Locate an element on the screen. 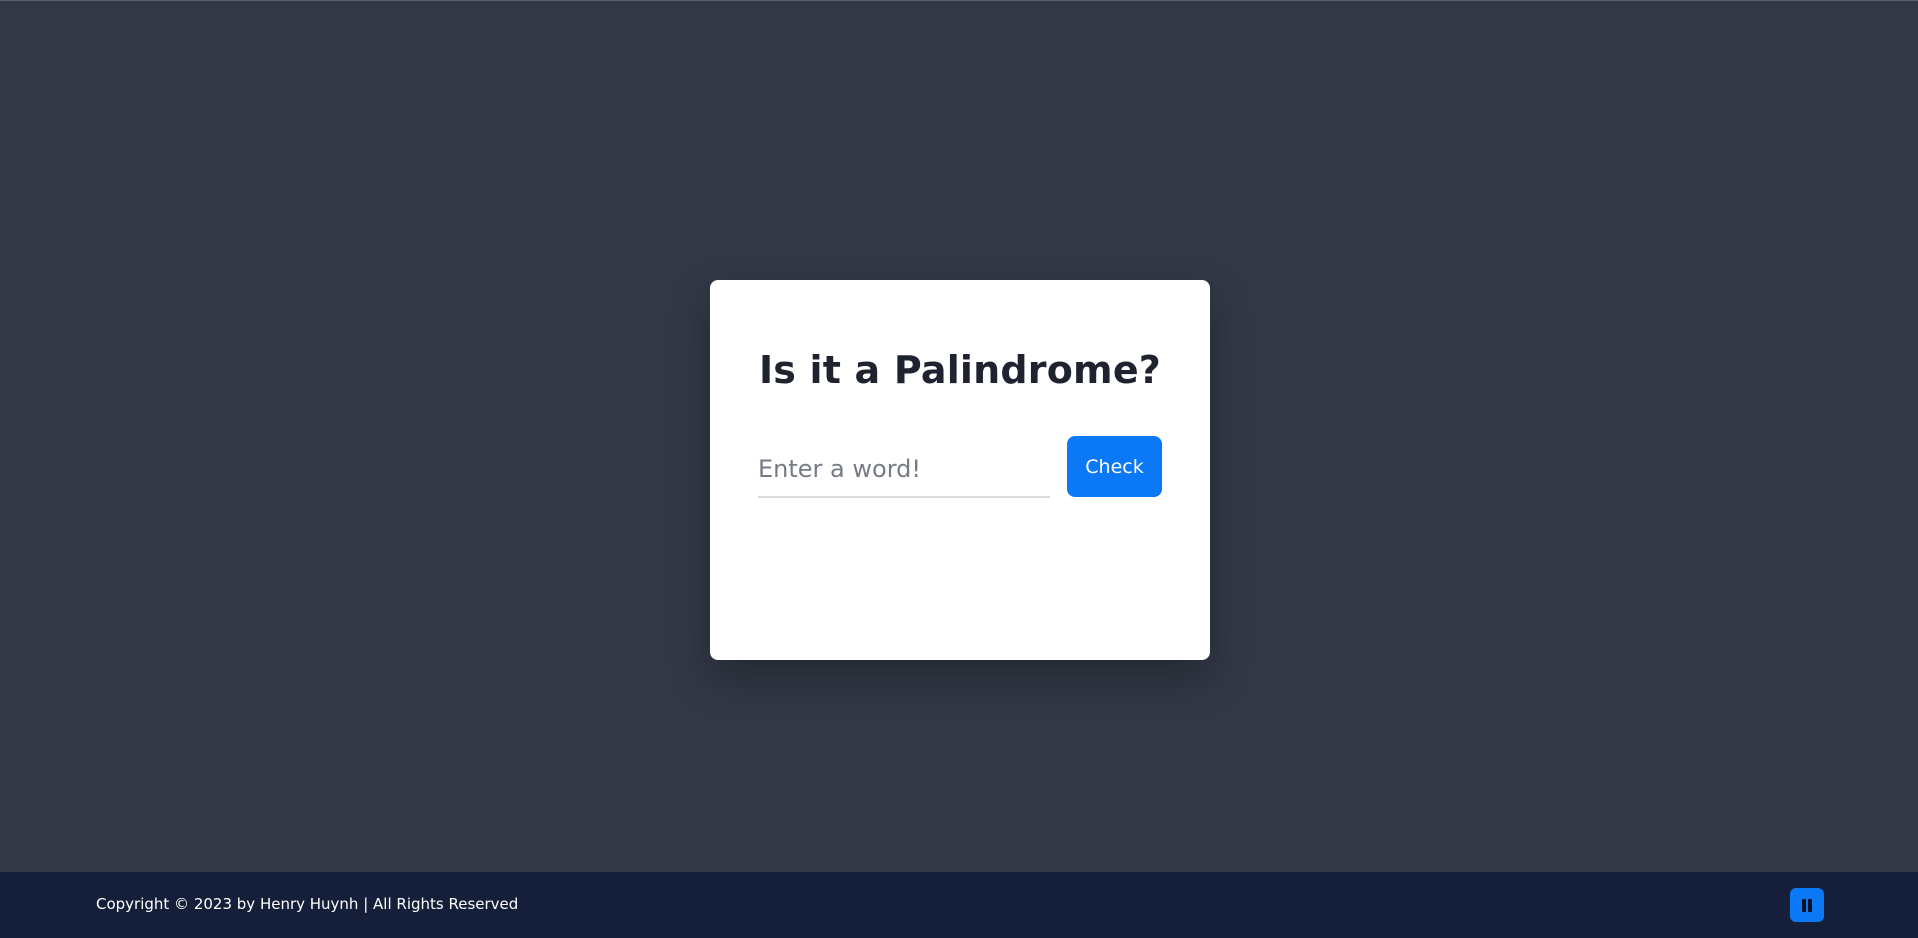 The image size is (1918, 938). pause-button is located at coordinates (1807, 905).